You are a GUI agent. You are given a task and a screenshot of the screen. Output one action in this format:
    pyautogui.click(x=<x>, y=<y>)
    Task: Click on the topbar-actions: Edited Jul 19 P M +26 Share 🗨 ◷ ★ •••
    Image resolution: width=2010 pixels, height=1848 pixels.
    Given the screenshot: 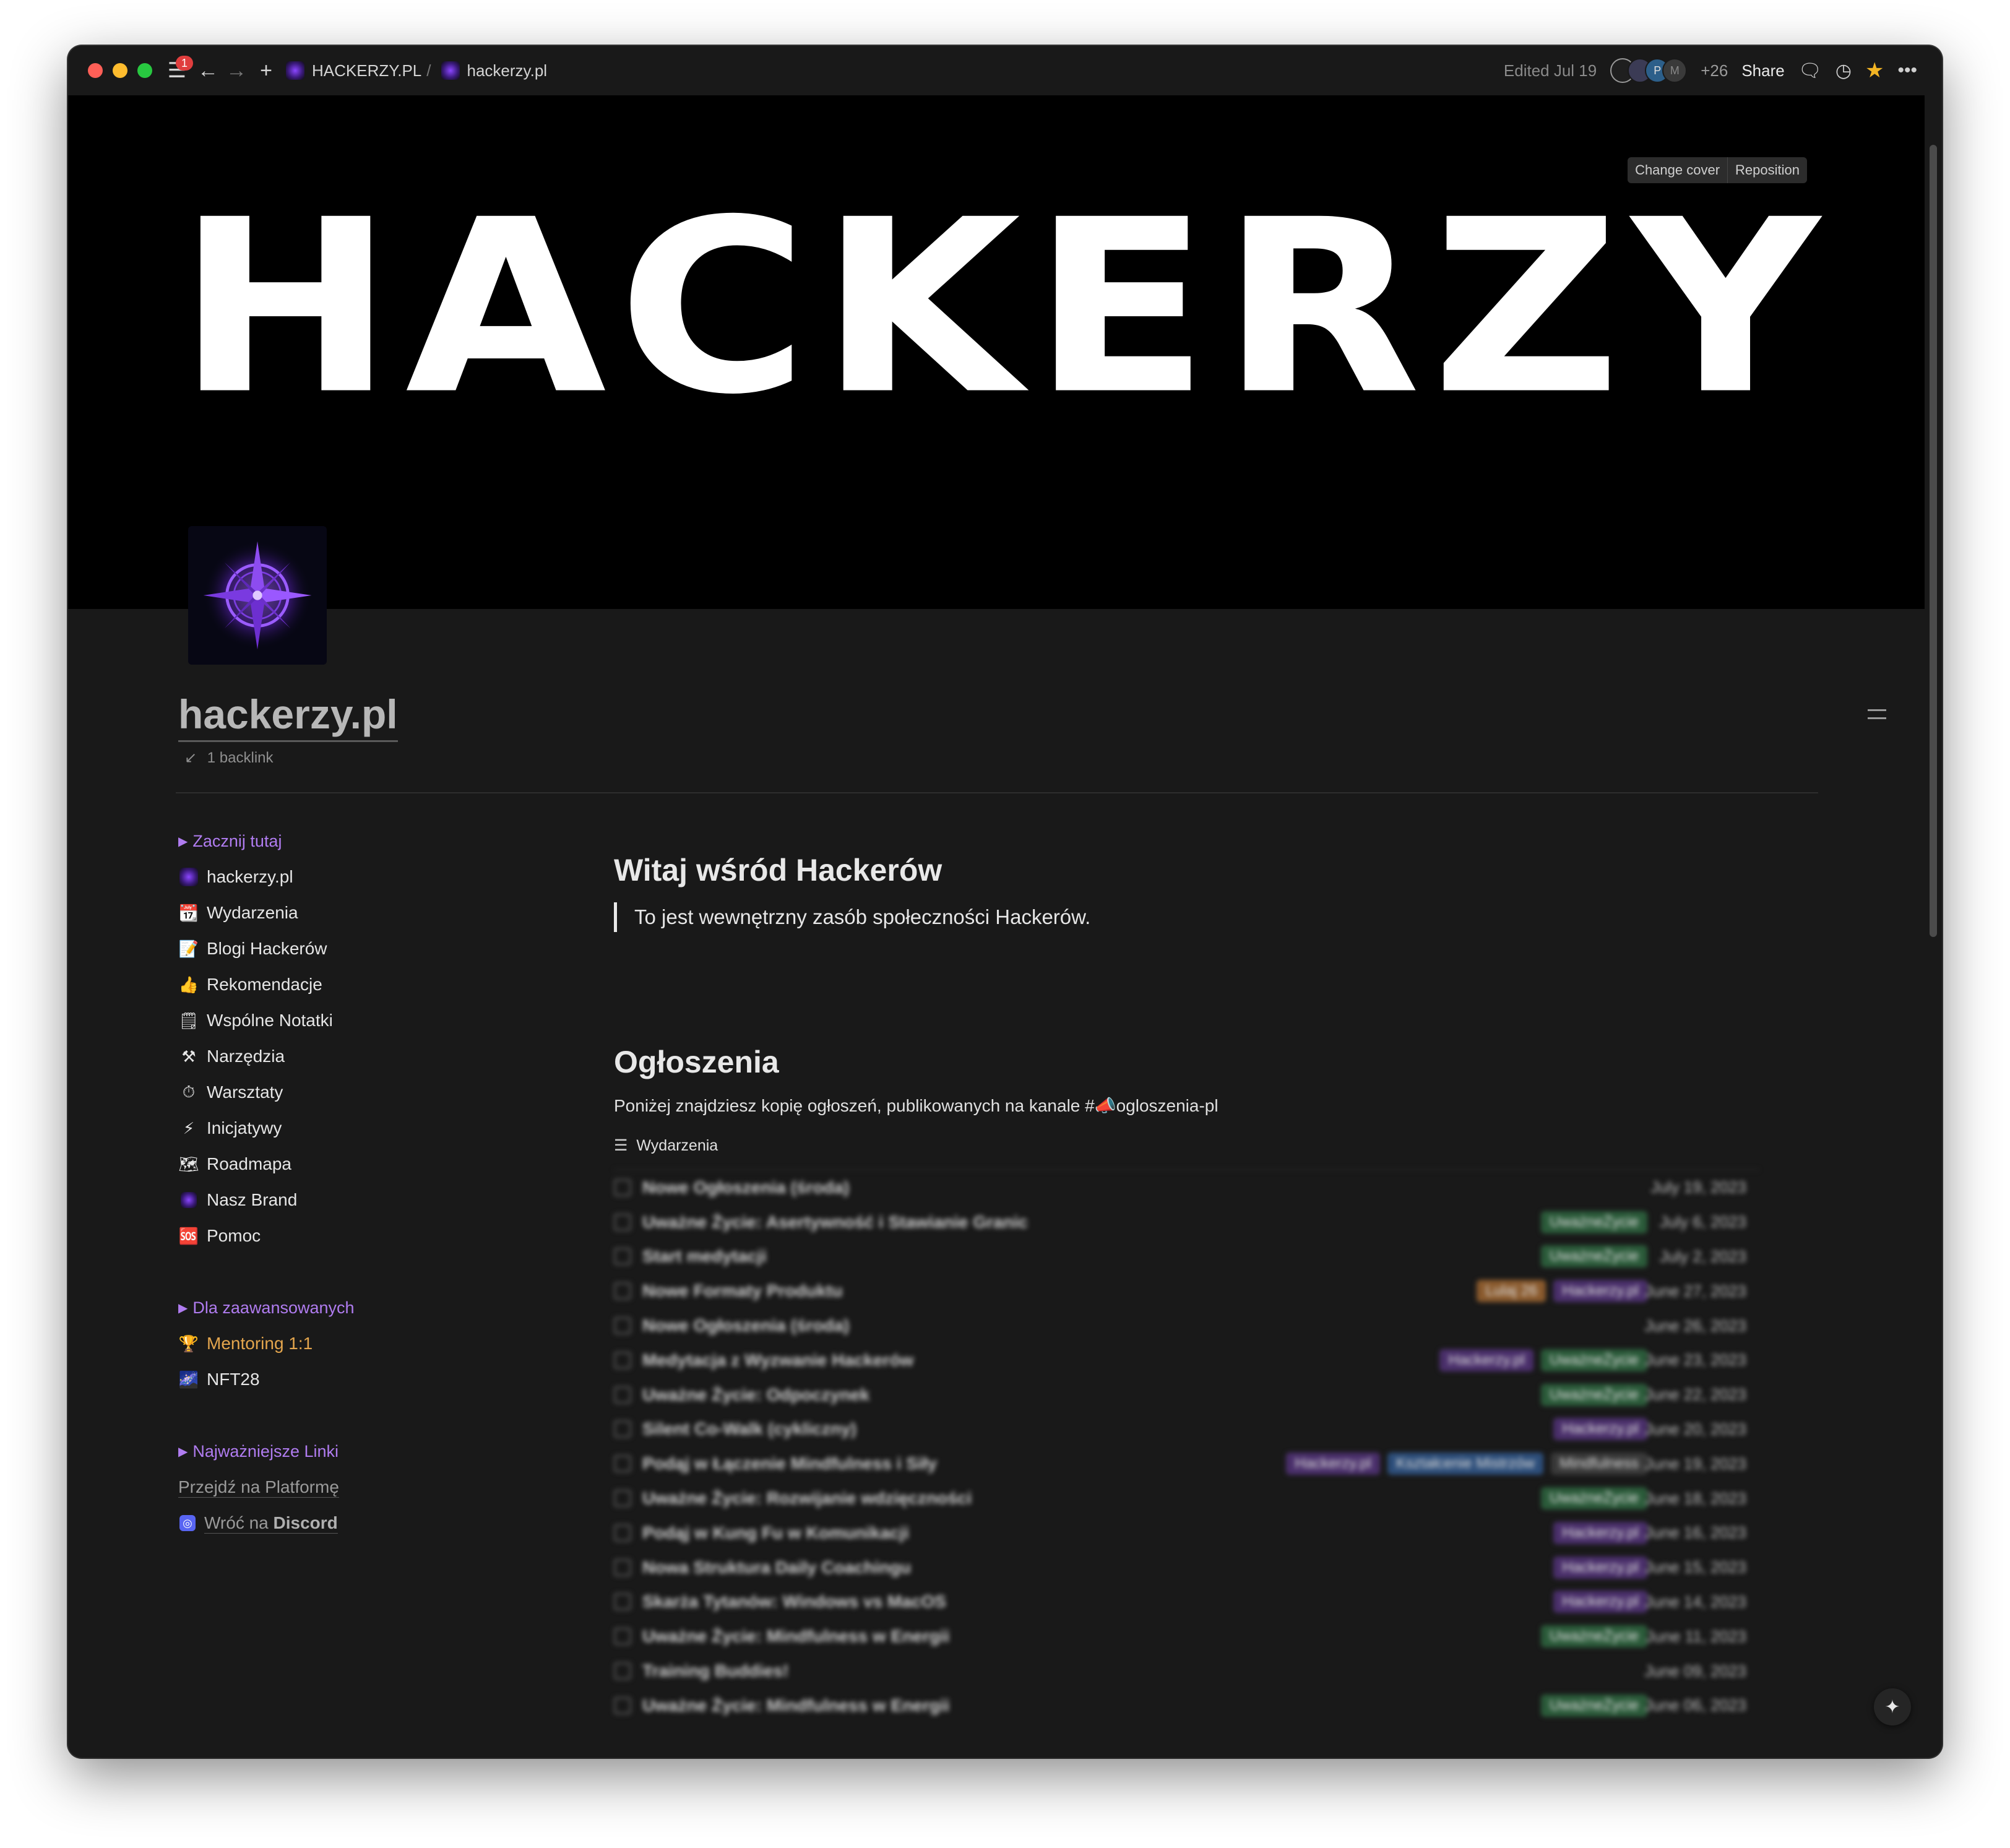 What is the action you would take?
    pyautogui.click(x=1710, y=70)
    